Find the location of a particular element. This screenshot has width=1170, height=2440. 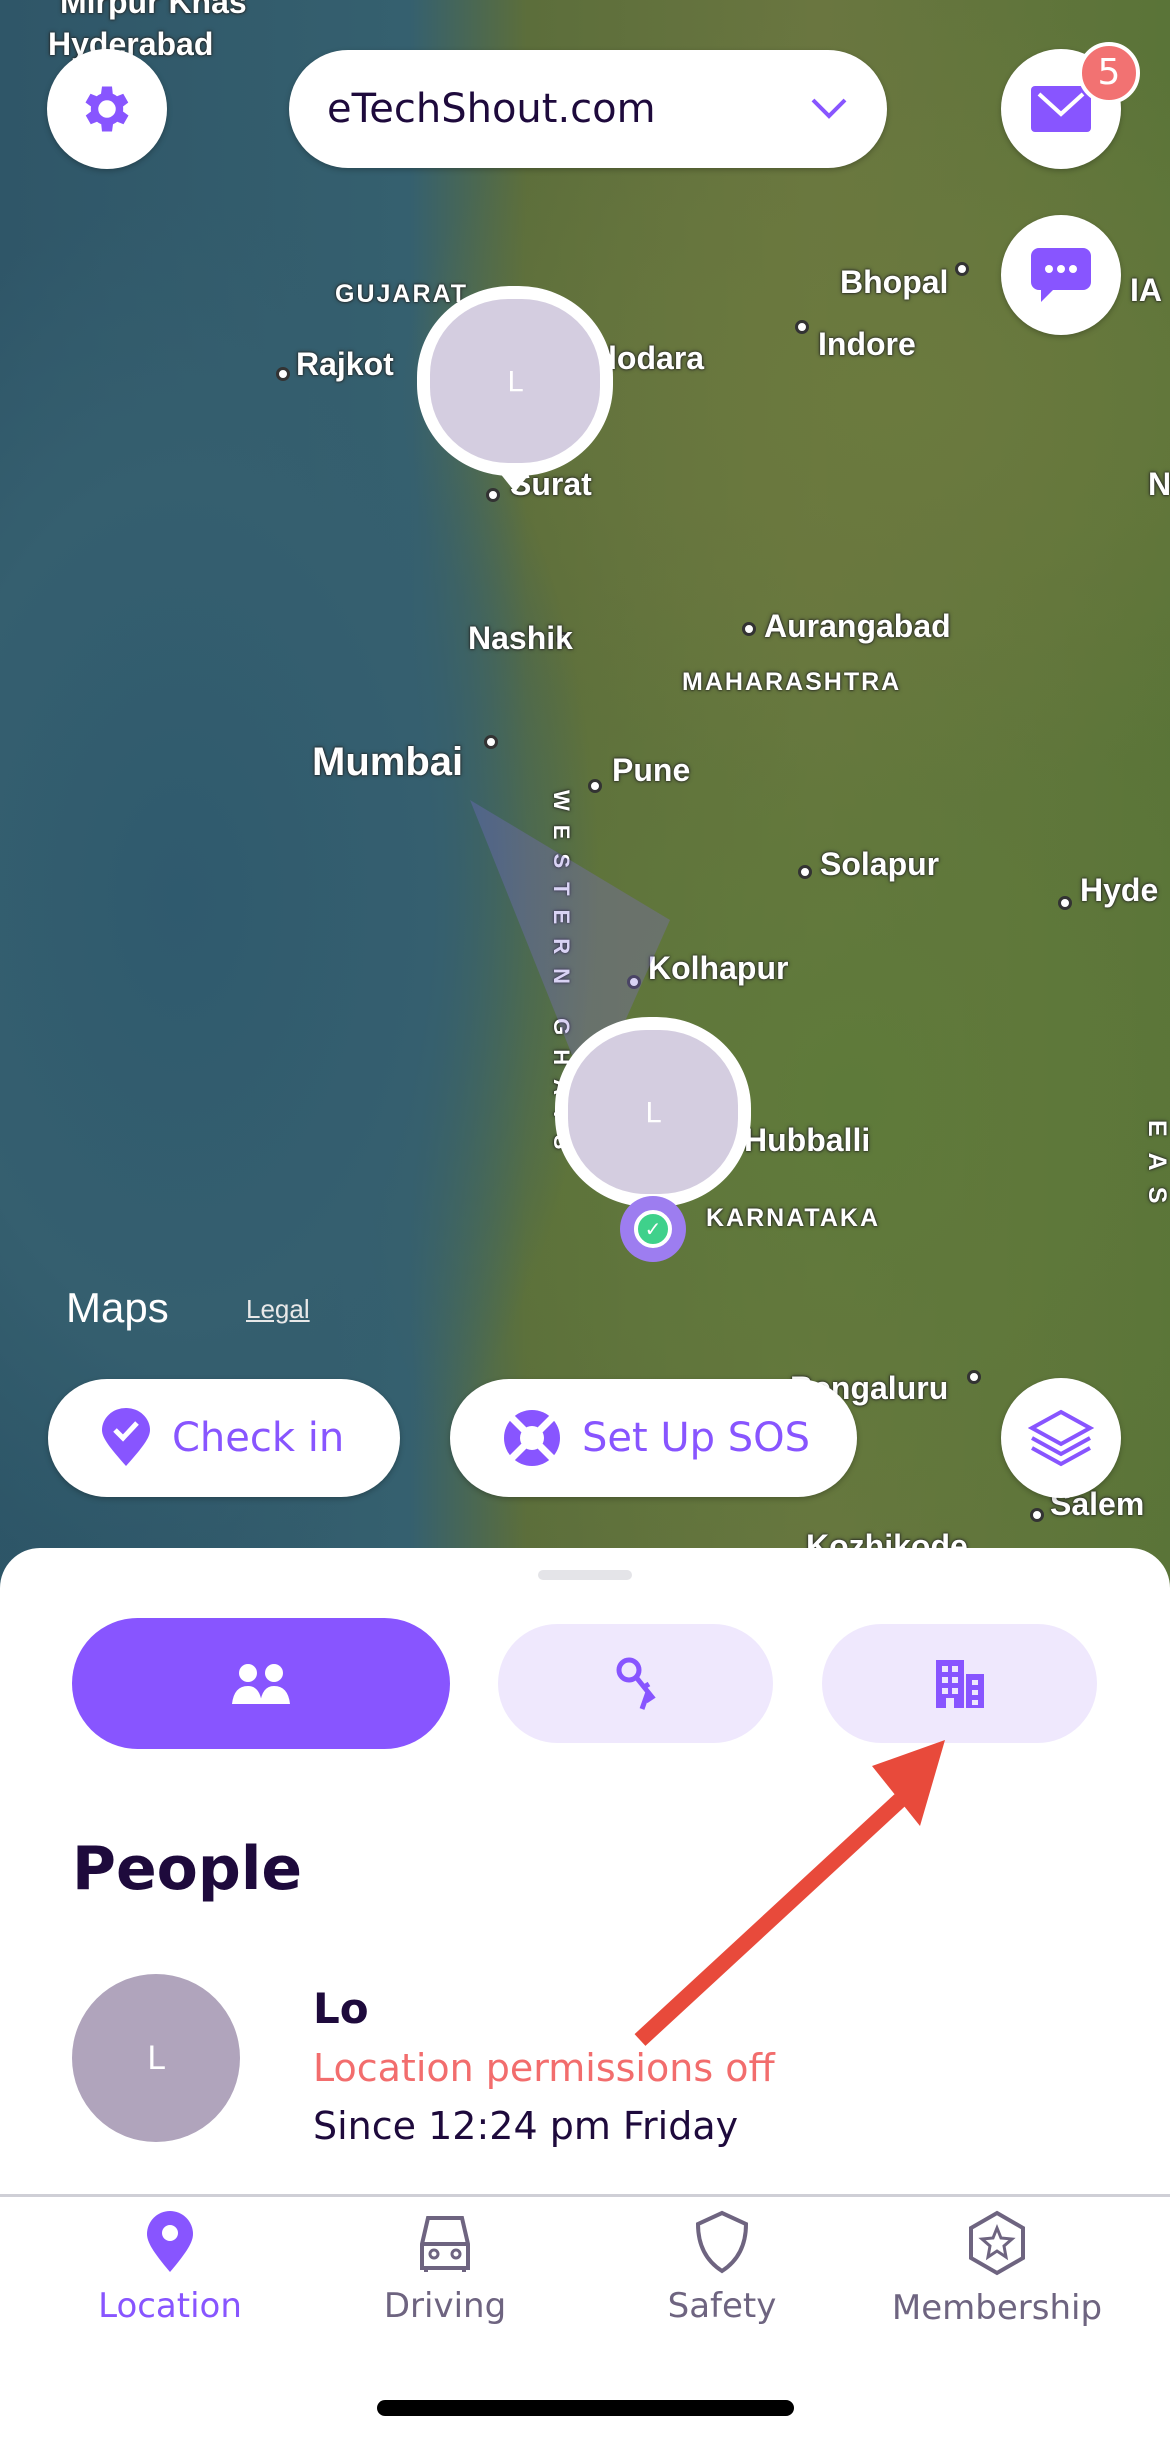

home-indicator is located at coordinates (585, 2408).